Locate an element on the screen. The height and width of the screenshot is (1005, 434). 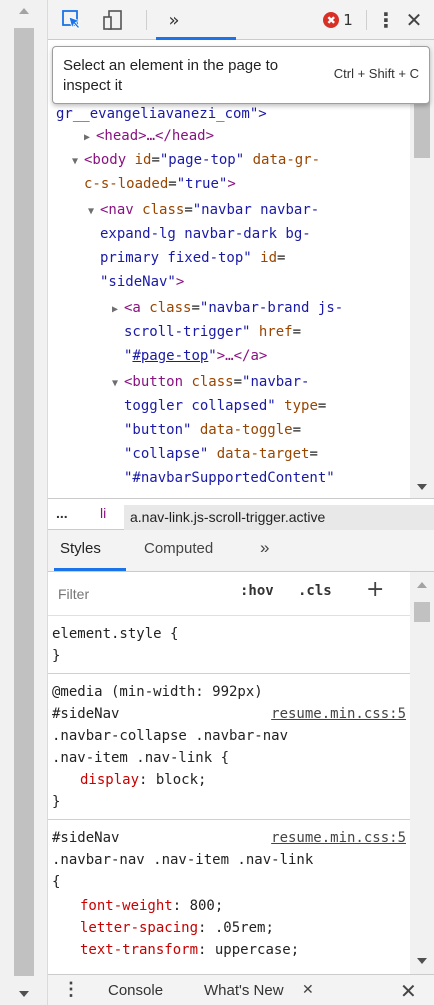
css-declaration: letter-spacing: .05rem; is located at coordinates (177, 928).